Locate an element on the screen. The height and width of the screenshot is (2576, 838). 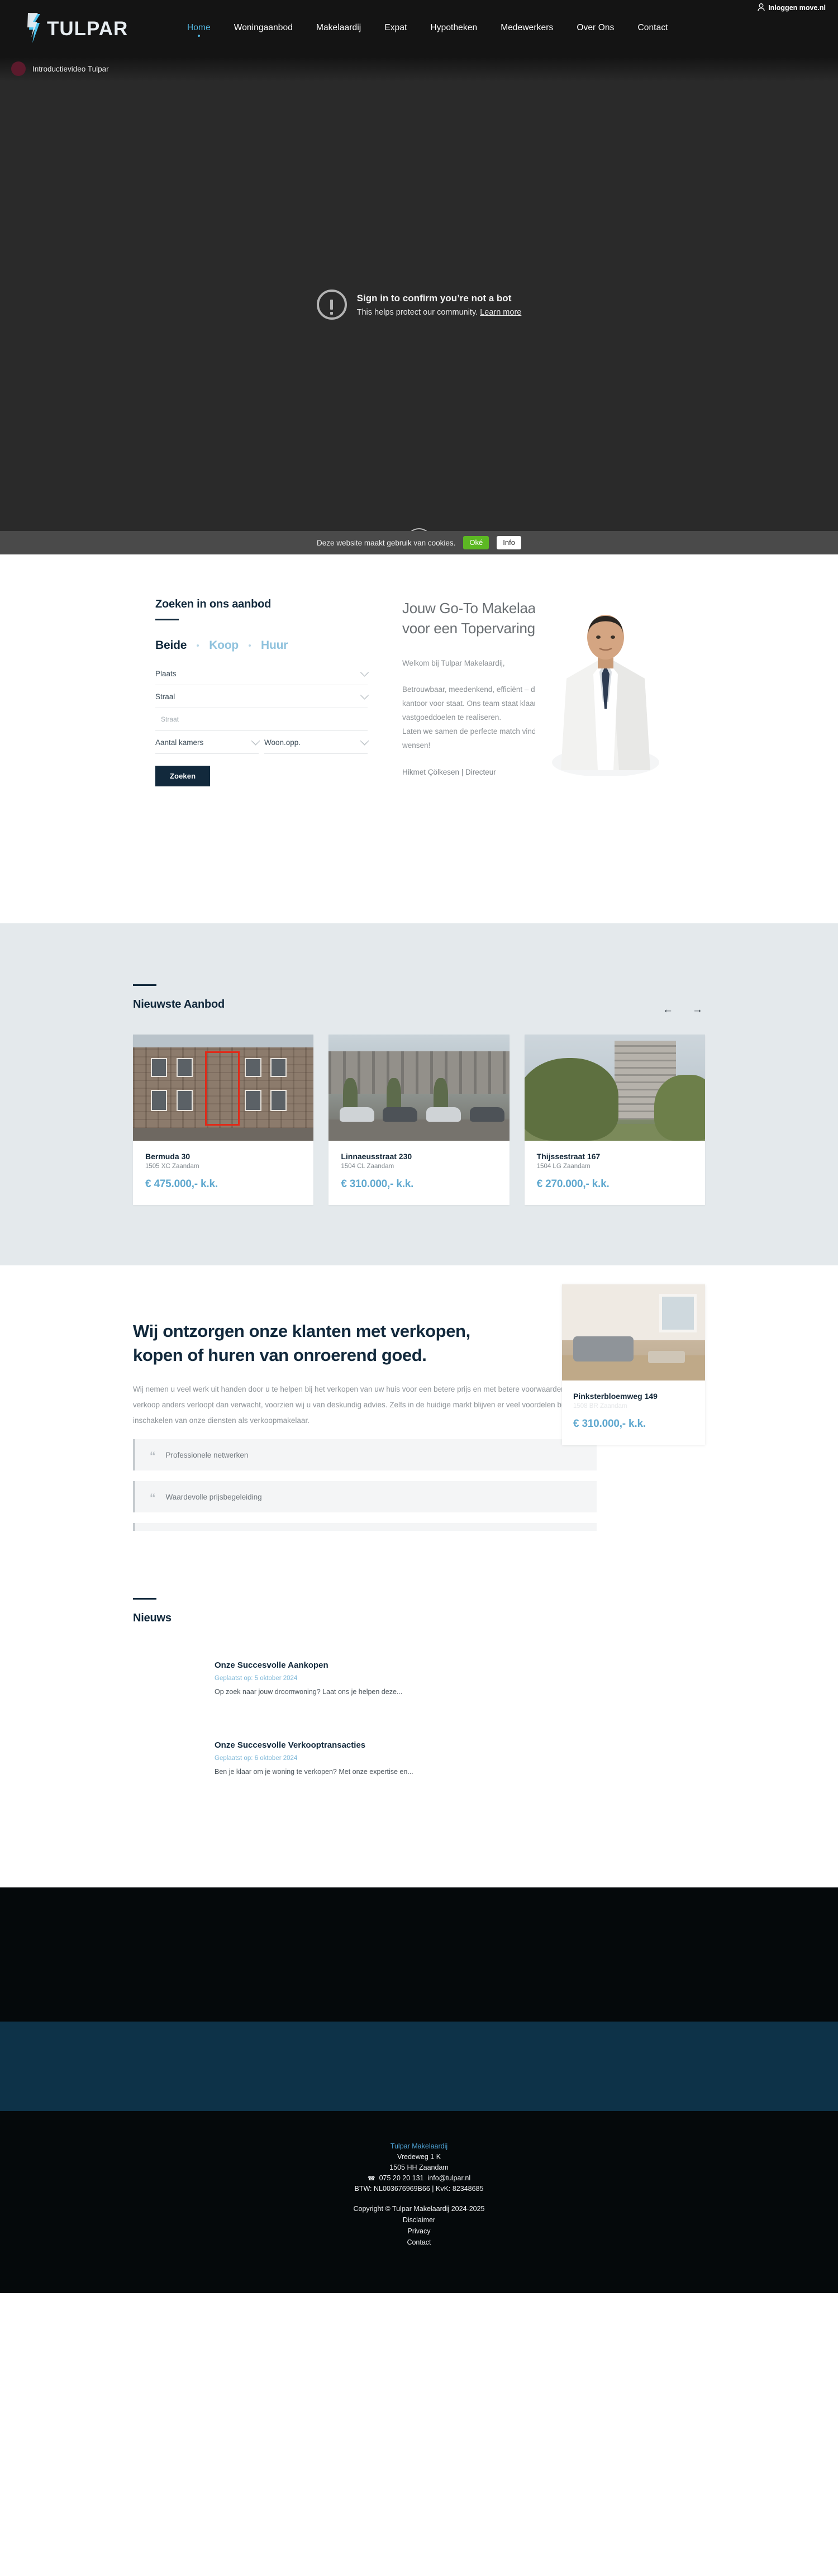
carousel-controls: ← → is located at coordinates (683, 1009).